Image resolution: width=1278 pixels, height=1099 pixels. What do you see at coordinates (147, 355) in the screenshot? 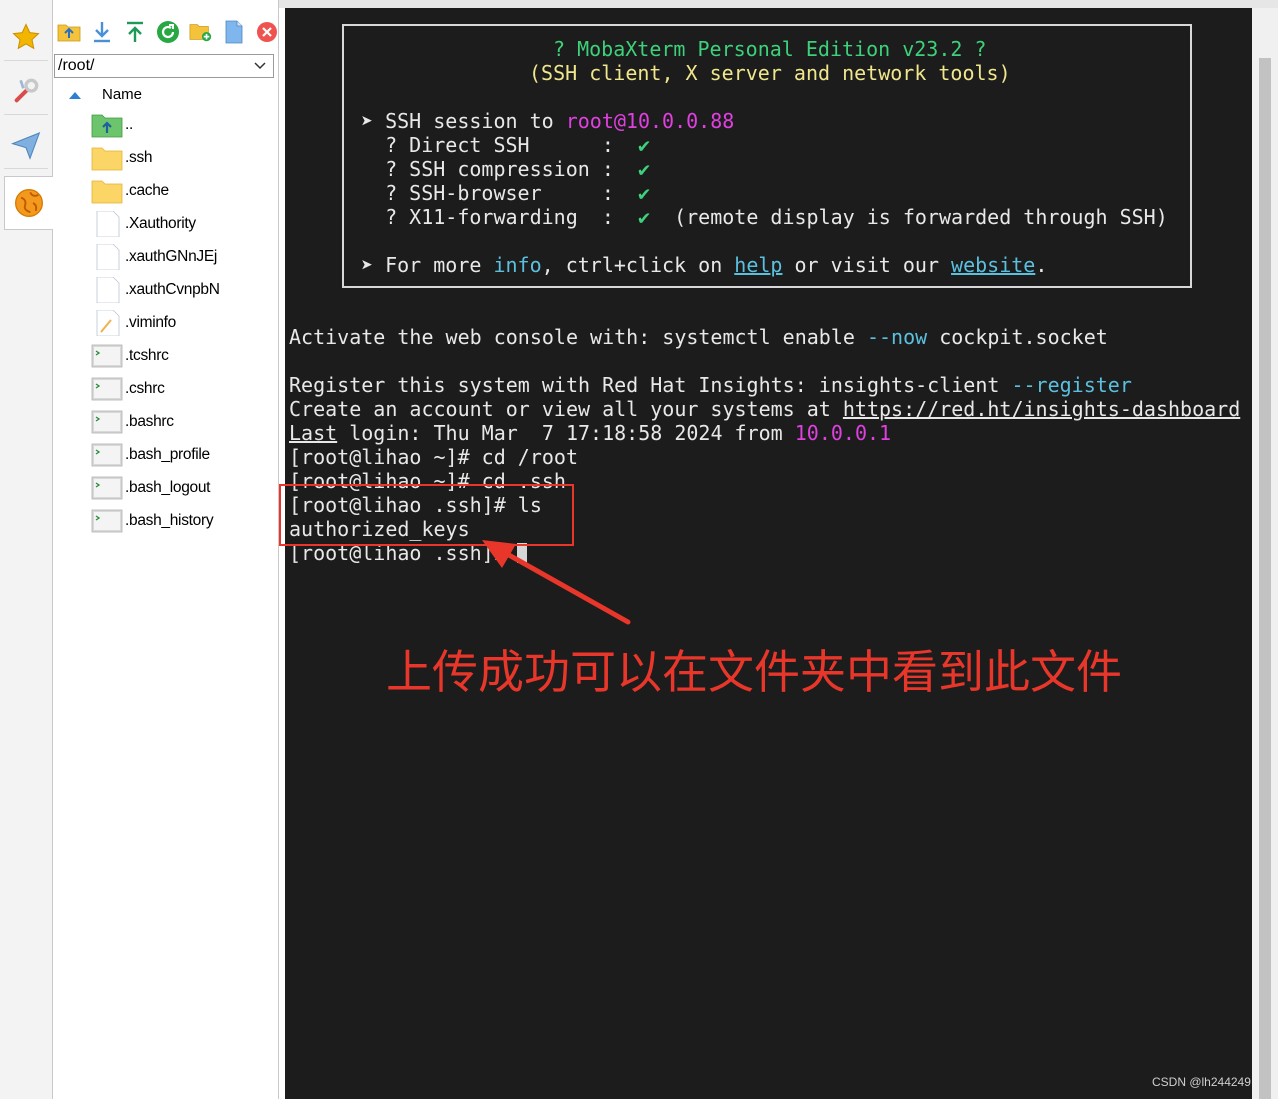
I see `file-name: .tcshrc` at bounding box center [147, 355].